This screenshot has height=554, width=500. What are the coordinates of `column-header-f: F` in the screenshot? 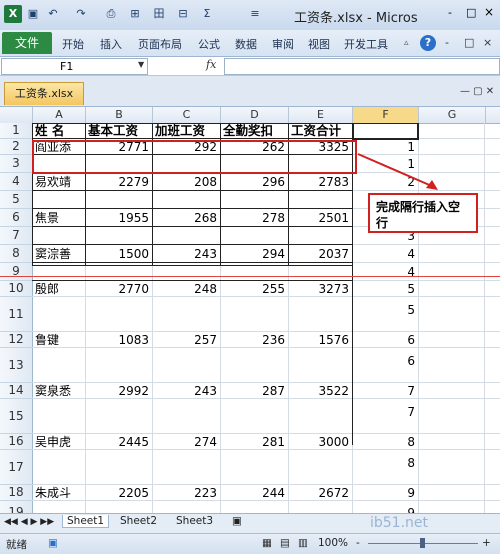 It's located at (386, 115).